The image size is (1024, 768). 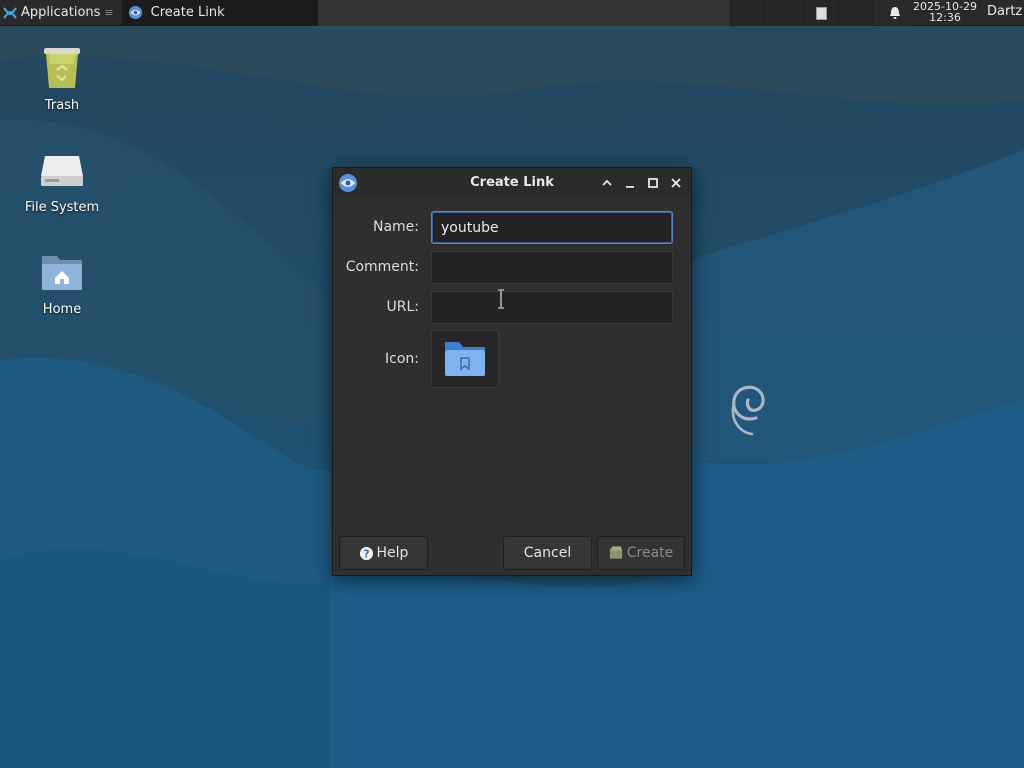 I want to click on desktop-icon-trash: Trash, so click(x=62, y=78).